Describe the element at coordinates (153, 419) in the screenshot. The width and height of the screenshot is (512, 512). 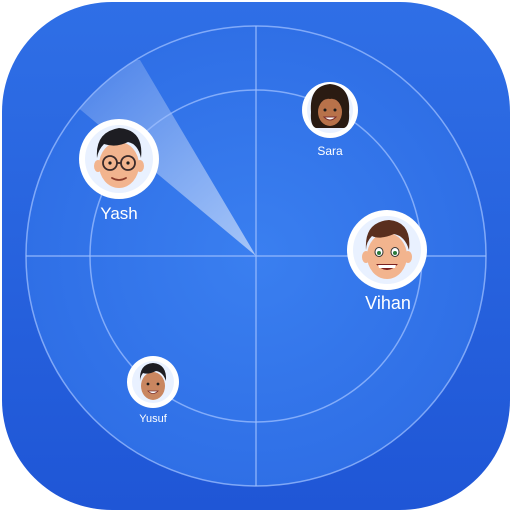
I see `user-name-label: Yusuf` at that location.